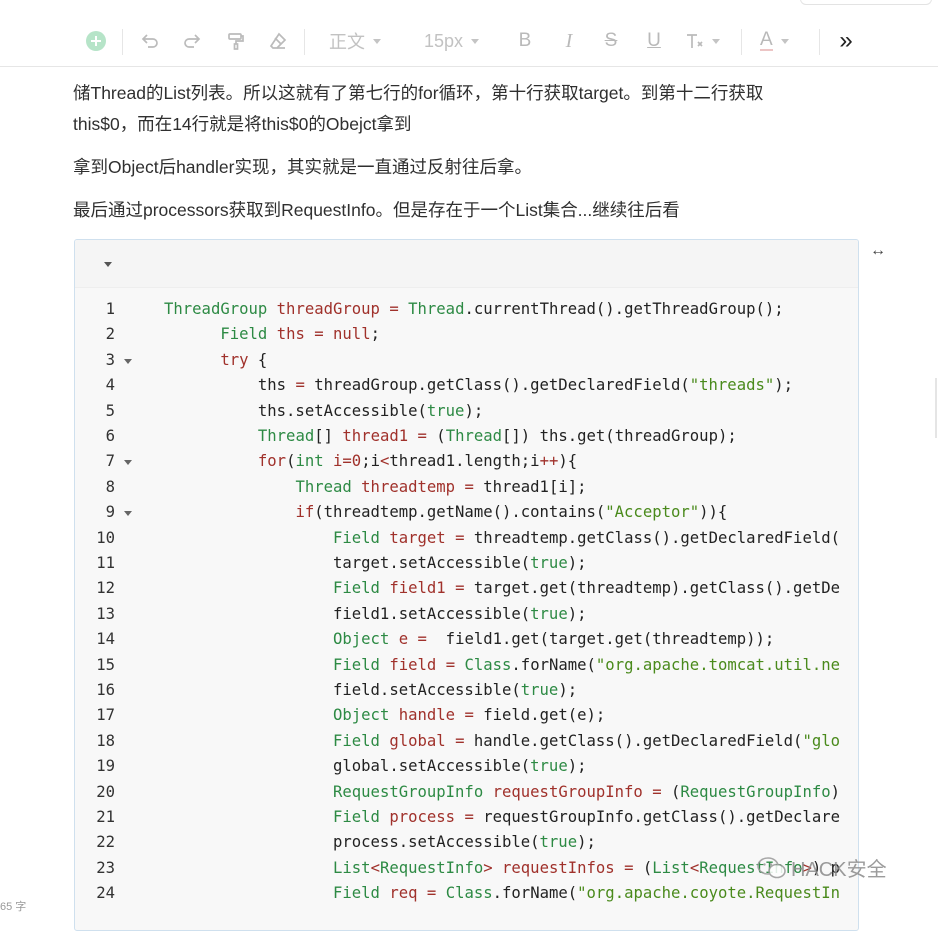 Image resolution: width=938 pixels, height=931 pixels. Describe the element at coordinates (466, 264) in the screenshot. I see `code-block-header` at that location.